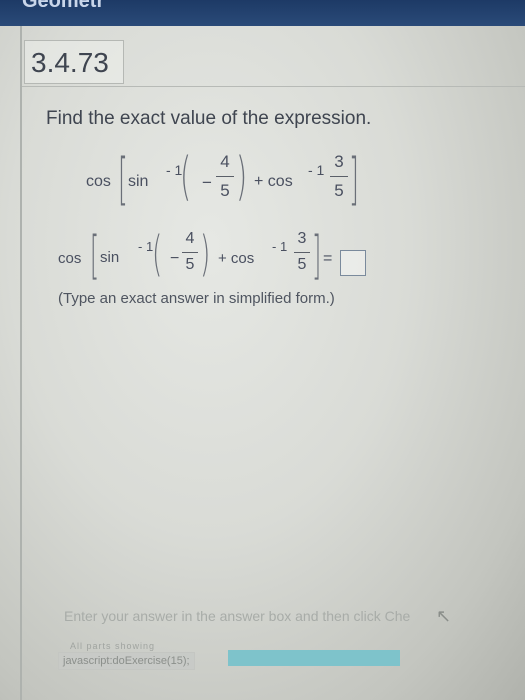  What do you see at coordinates (444, 616) in the screenshot?
I see `mouse-pointer-icon: ↖` at bounding box center [444, 616].